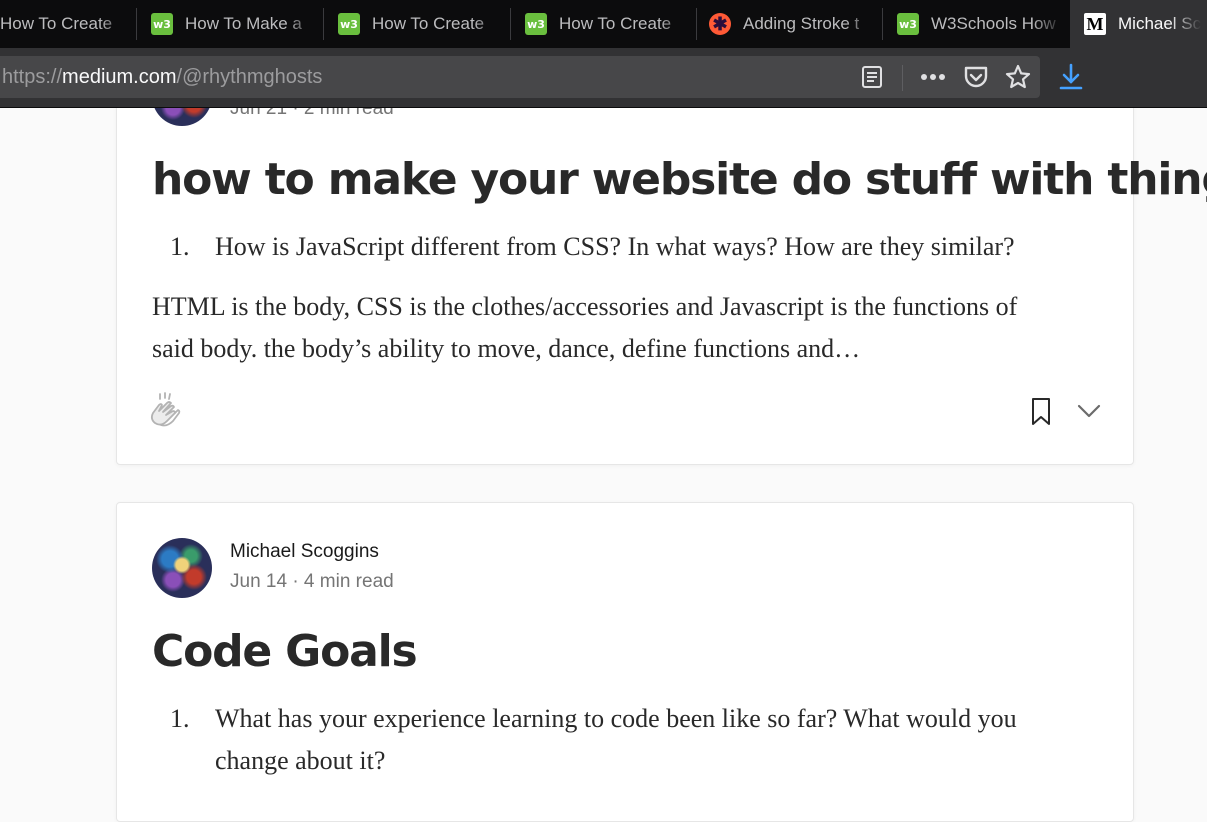 The image size is (1207, 822). I want to click on author-avatar, so click(182, 568).